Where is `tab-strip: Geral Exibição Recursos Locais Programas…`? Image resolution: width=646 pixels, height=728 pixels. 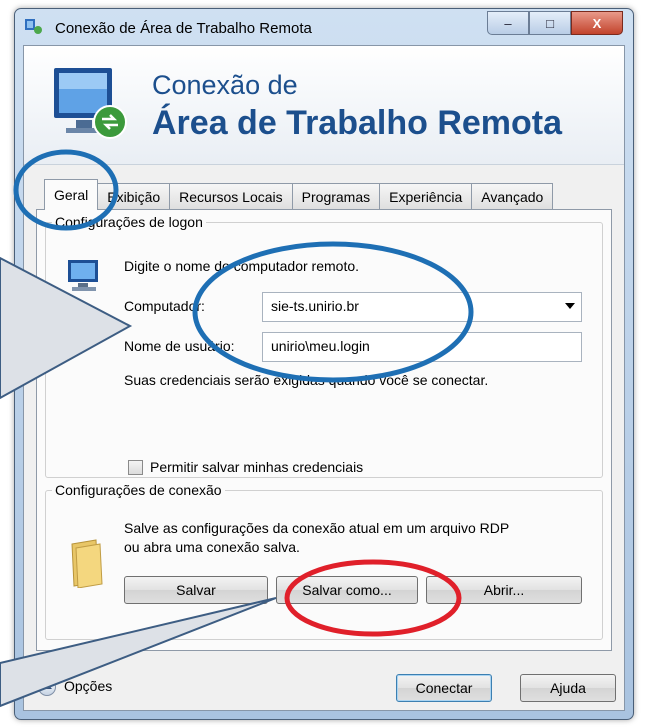 tab-strip: Geral Exibição Recursos Locais Programas… is located at coordinates (299, 194).